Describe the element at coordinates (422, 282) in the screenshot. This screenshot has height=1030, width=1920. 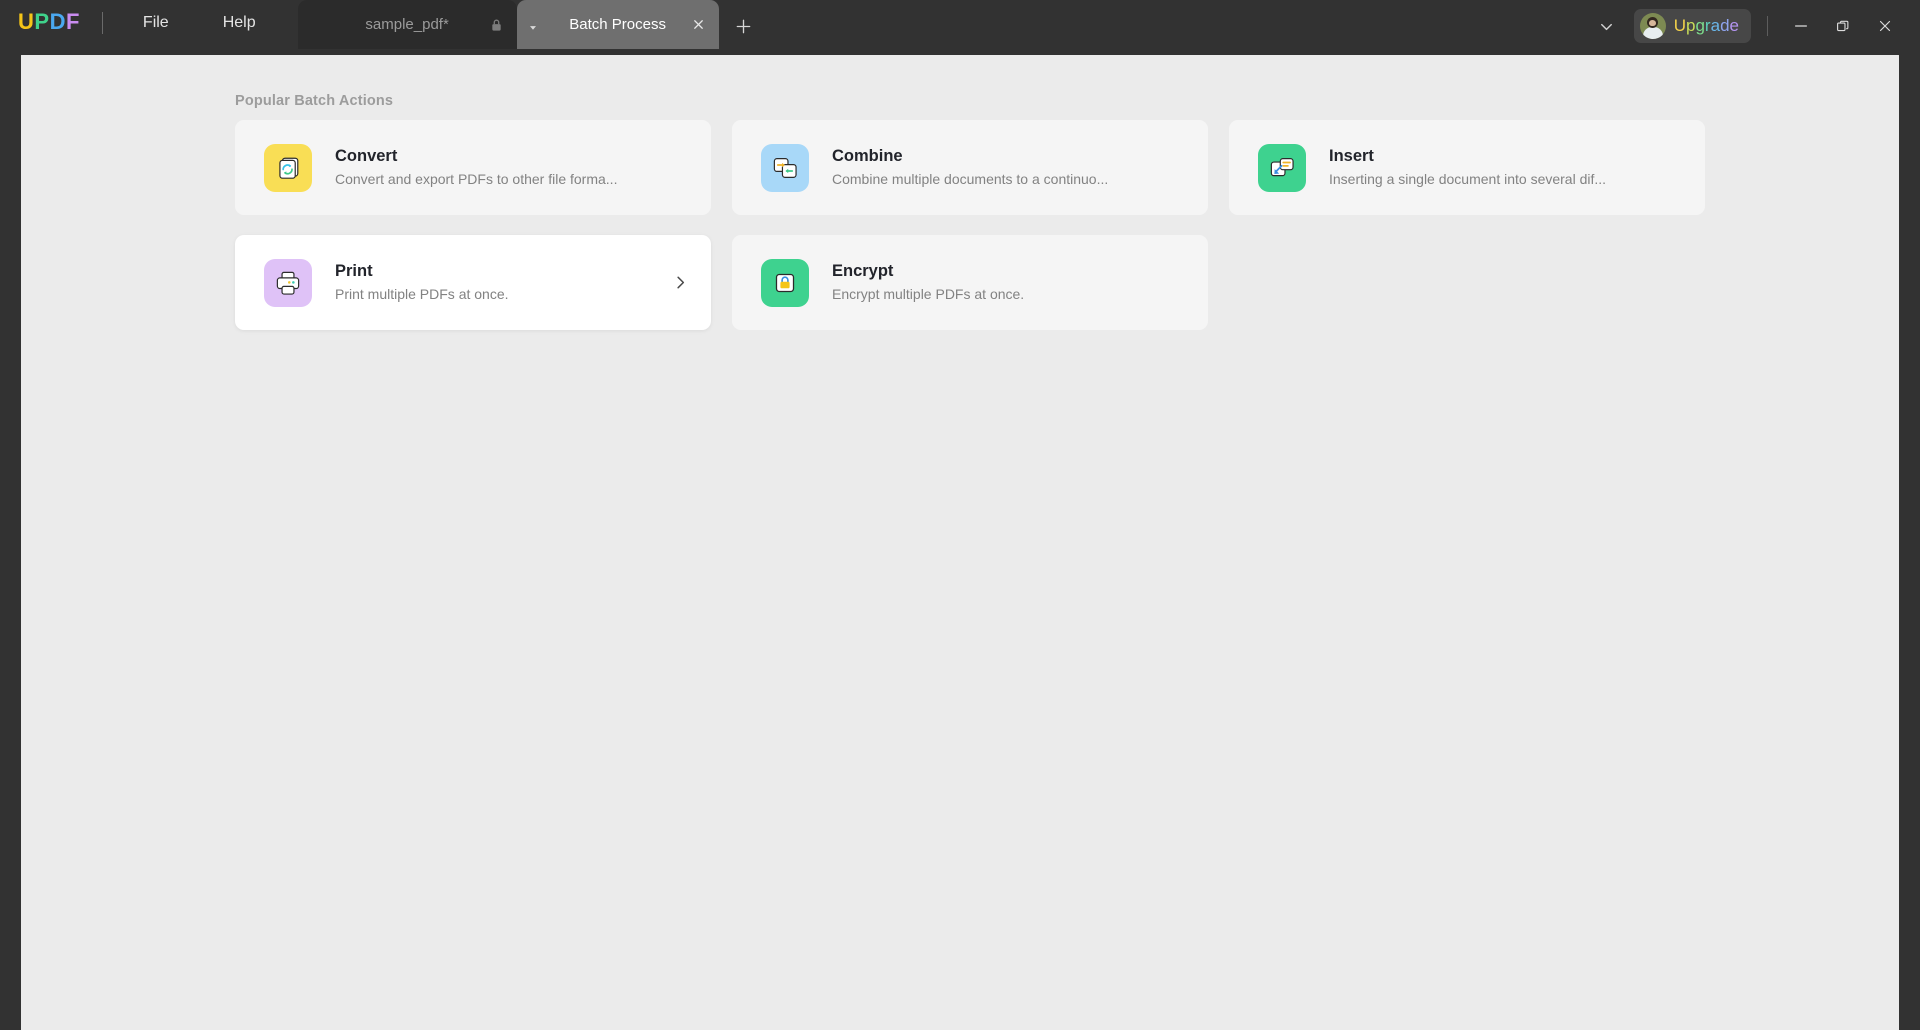
I see `card-text: Print Print multiple PDFs at once.` at that location.